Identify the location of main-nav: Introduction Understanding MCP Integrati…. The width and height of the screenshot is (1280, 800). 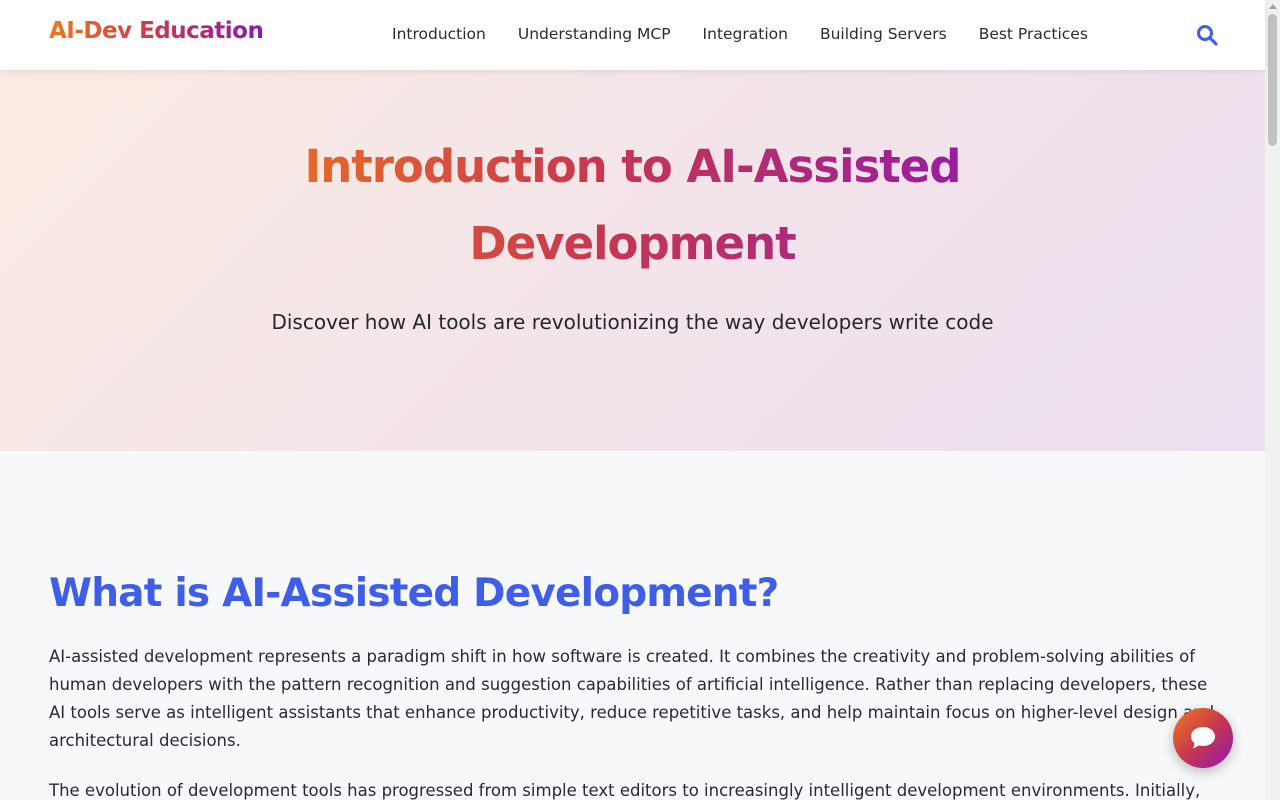
(756, 34).